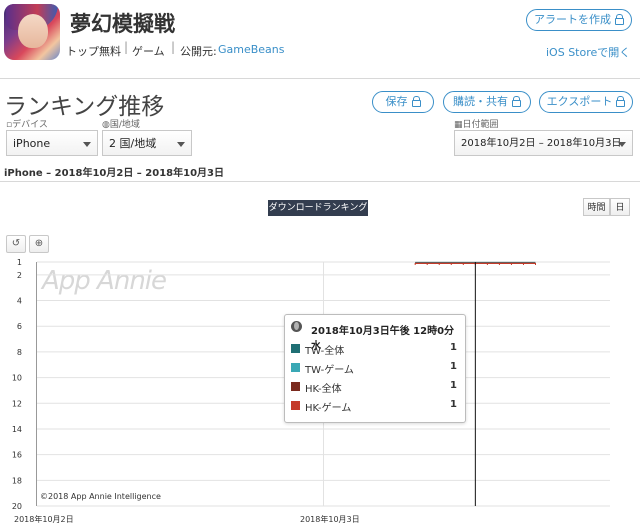 This screenshot has width=640, height=526. Describe the element at coordinates (296, 326) in the screenshot. I see `globe-icon` at that location.